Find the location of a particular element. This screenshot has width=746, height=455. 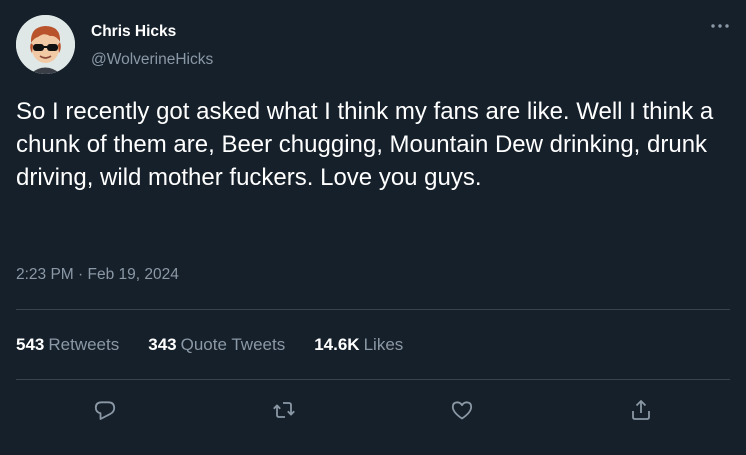

retweets-label: Retweets is located at coordinates (84, 344).